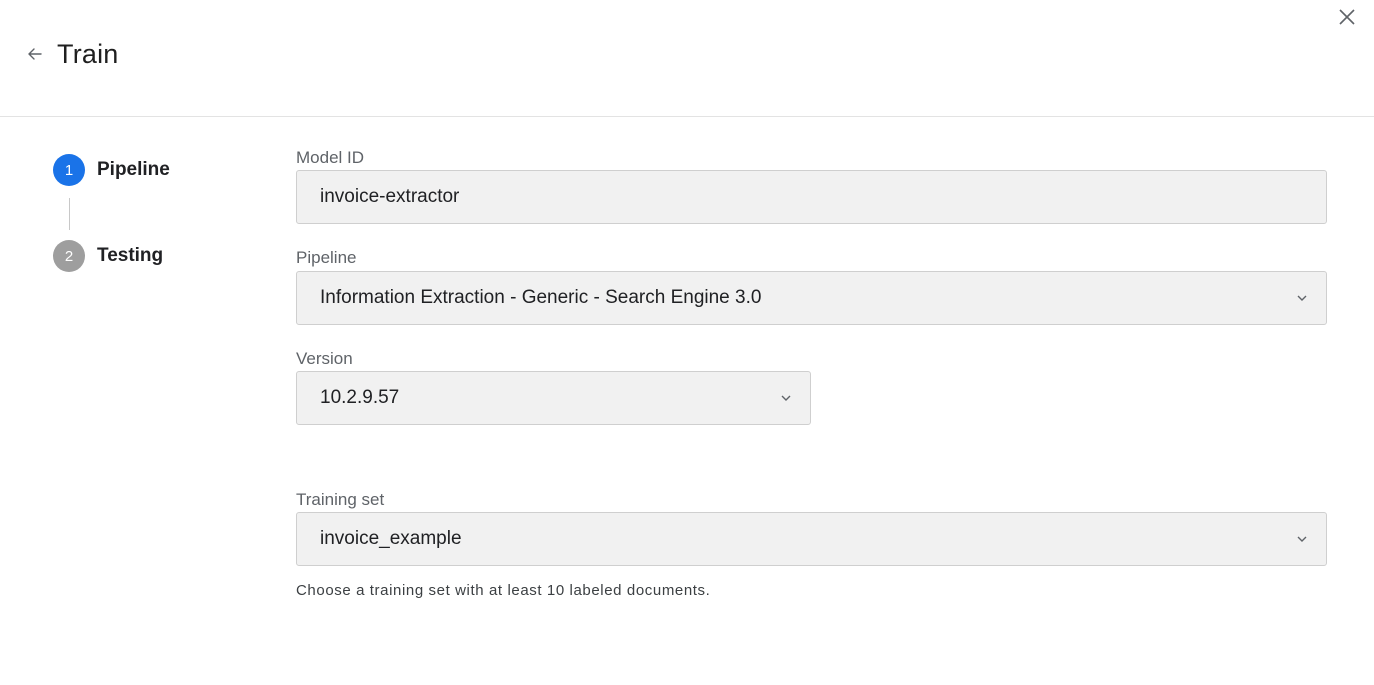 The height and width of the screenshot is (685, 1374). Describe the element at coordinates (69, 214) in the screenshot. I see `step-connector` at that location.